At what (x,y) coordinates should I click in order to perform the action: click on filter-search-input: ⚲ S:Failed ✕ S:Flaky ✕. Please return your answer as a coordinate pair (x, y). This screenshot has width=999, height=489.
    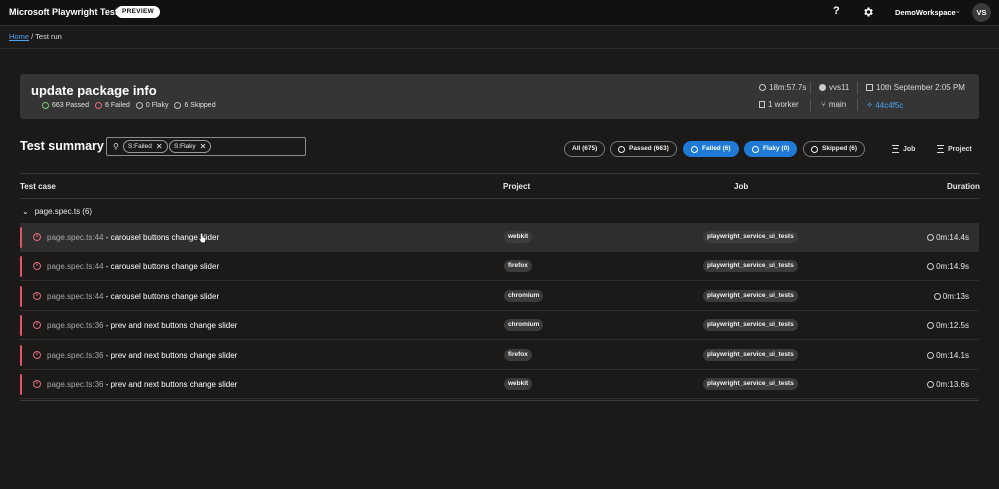
    Looking at the image, I should click on (206, 146).